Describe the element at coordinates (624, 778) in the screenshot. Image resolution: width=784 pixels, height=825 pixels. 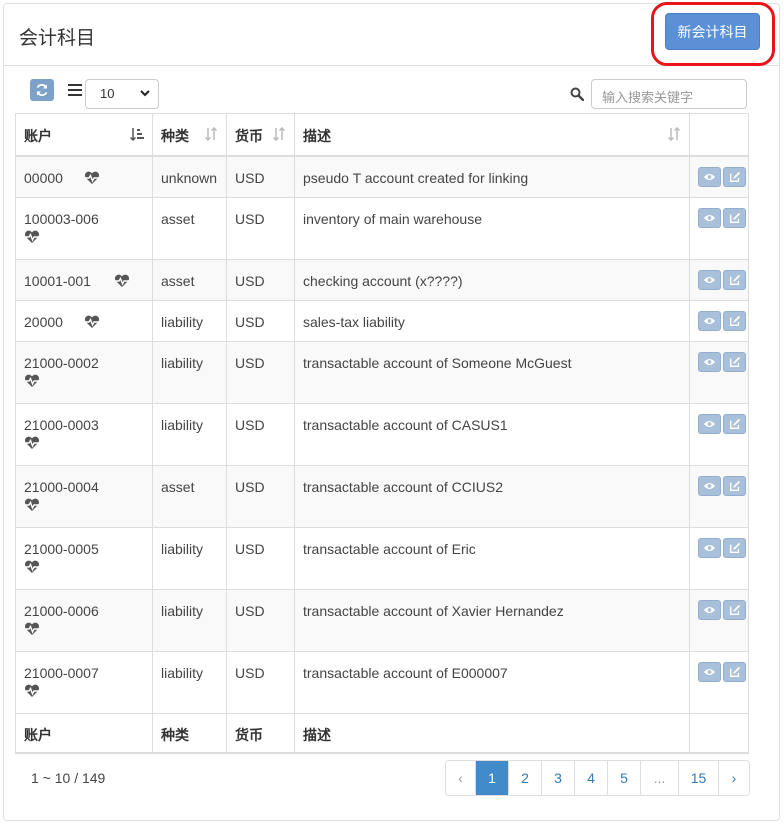
I see `page-5: 5` at that location.